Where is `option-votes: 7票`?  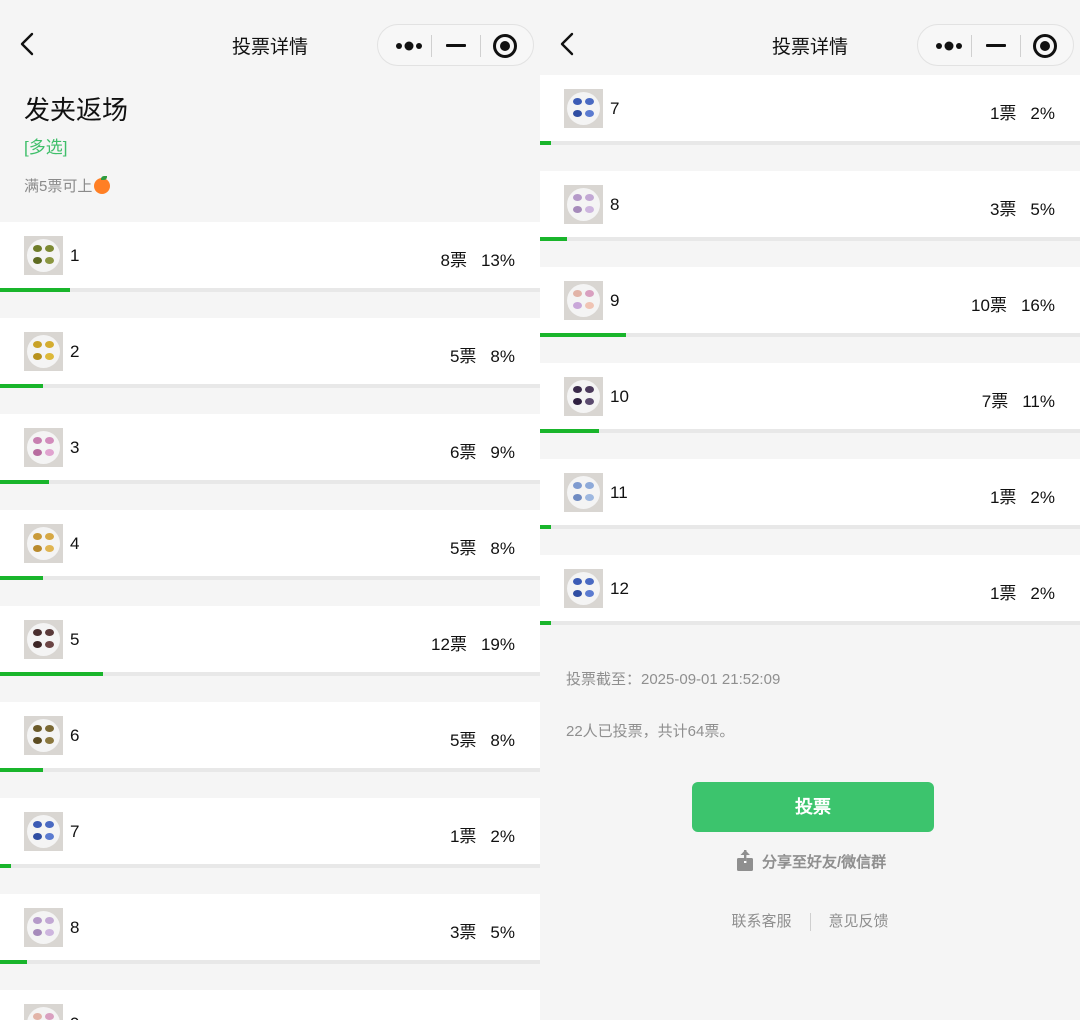
option-votes: 7票 is located at coordinates (995, 401).